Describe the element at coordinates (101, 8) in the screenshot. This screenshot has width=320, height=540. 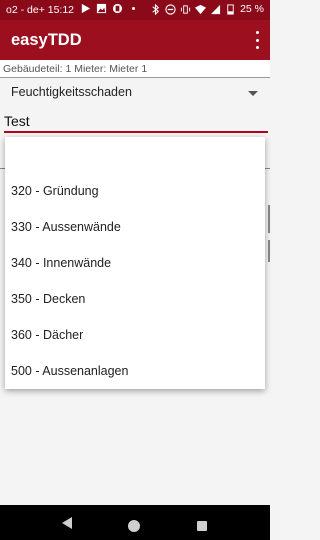
I see `image-icon` at that location.